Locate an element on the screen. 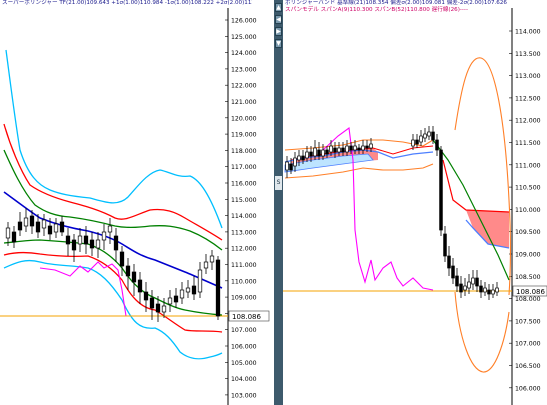  right-axis-label: 108.000 is located at coordinates (528, 299).